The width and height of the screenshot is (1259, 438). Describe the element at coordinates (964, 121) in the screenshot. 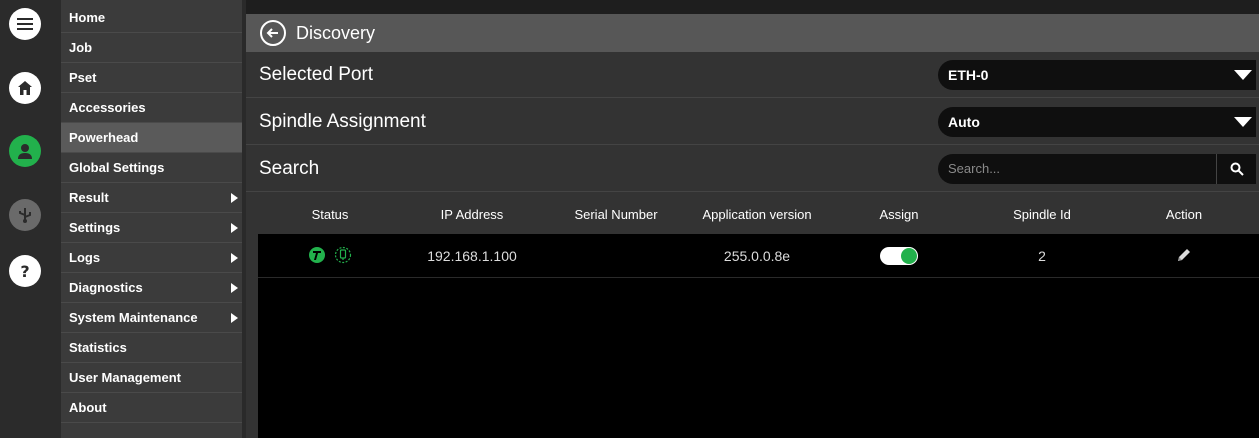

I see `spindle-assignment-value: Auto` at that location.